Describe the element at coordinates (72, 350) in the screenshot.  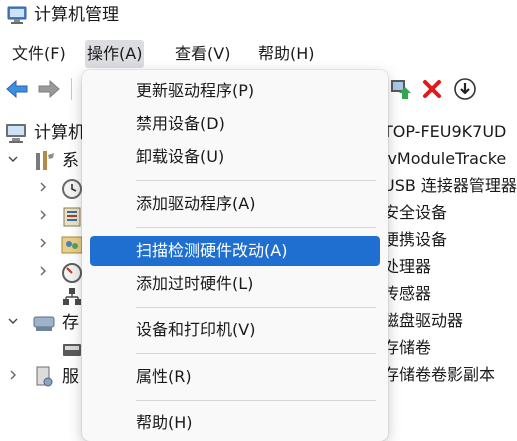
I see `disk-icon` at that location.